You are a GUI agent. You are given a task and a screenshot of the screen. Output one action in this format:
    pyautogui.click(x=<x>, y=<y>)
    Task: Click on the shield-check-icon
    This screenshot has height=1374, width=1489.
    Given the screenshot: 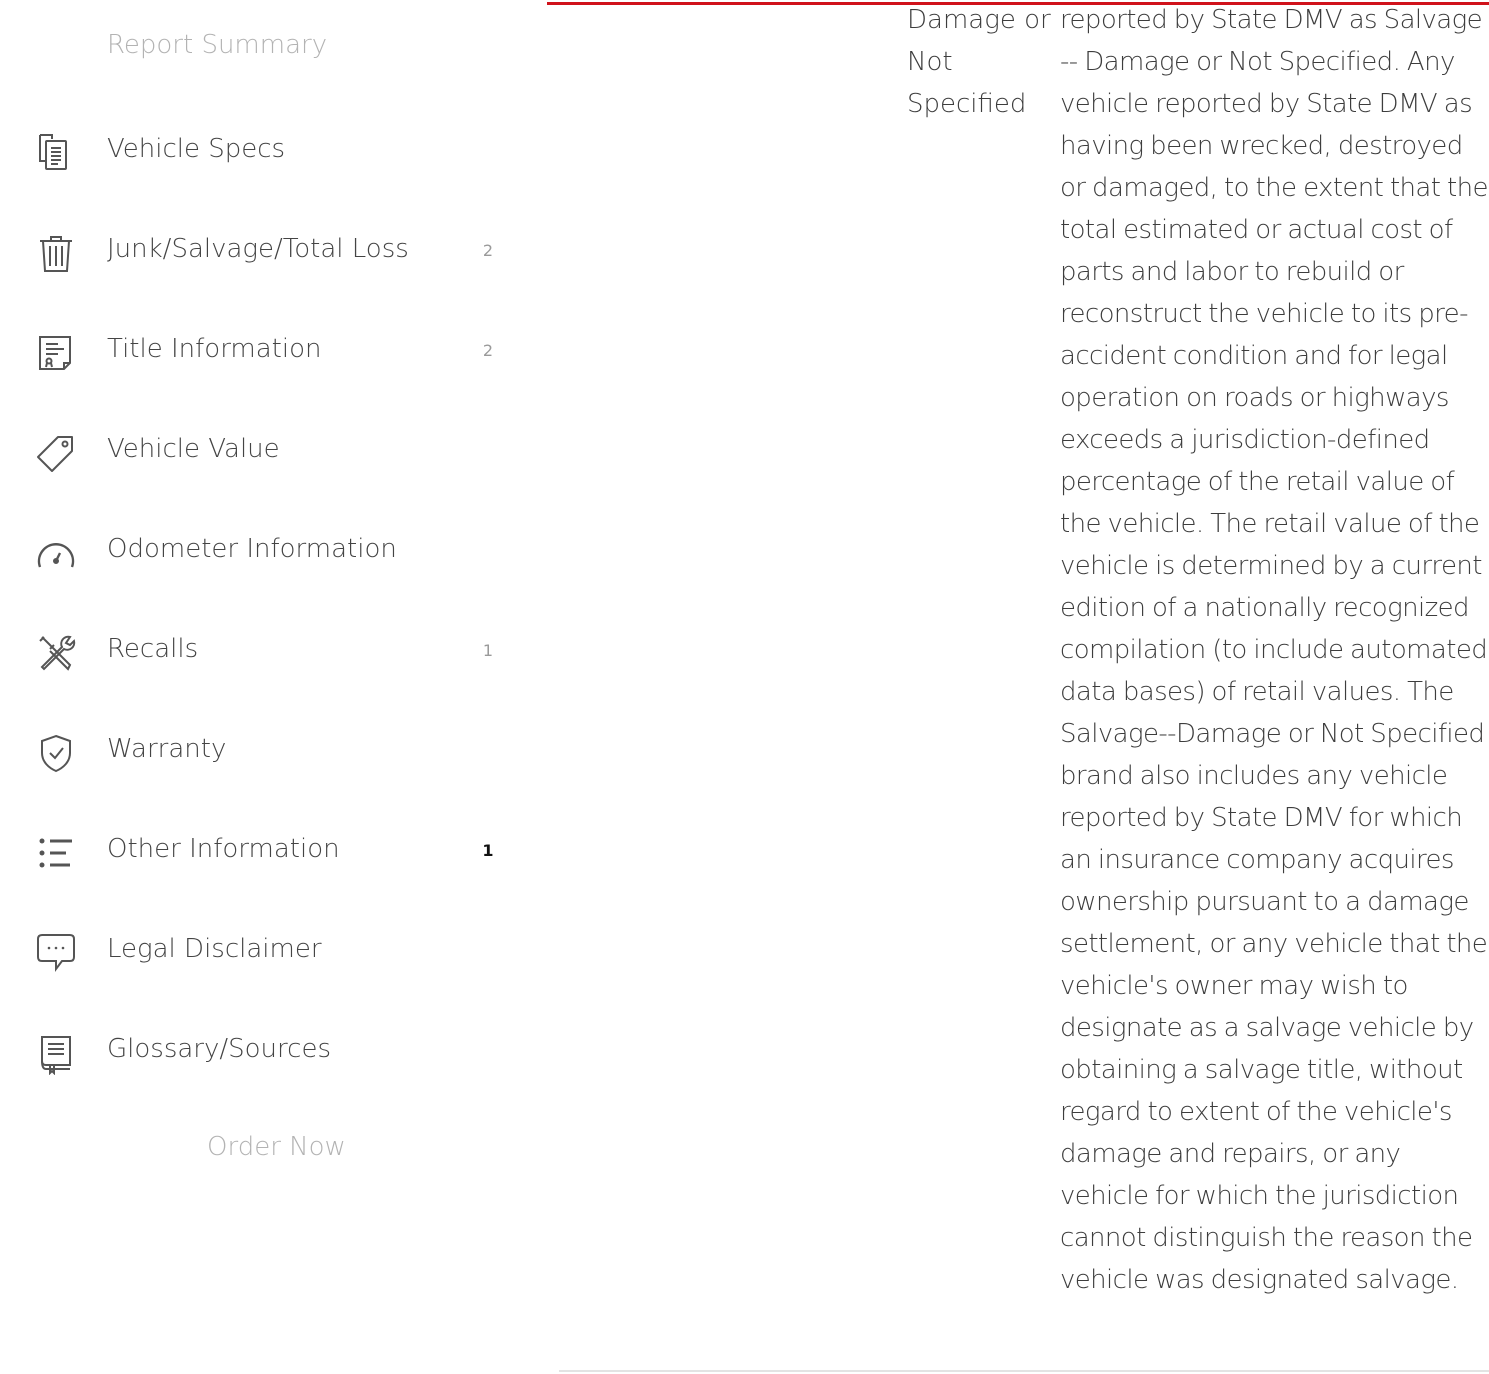 What is the action you would take?
    pyautogui.click(x=56, y=753)
    